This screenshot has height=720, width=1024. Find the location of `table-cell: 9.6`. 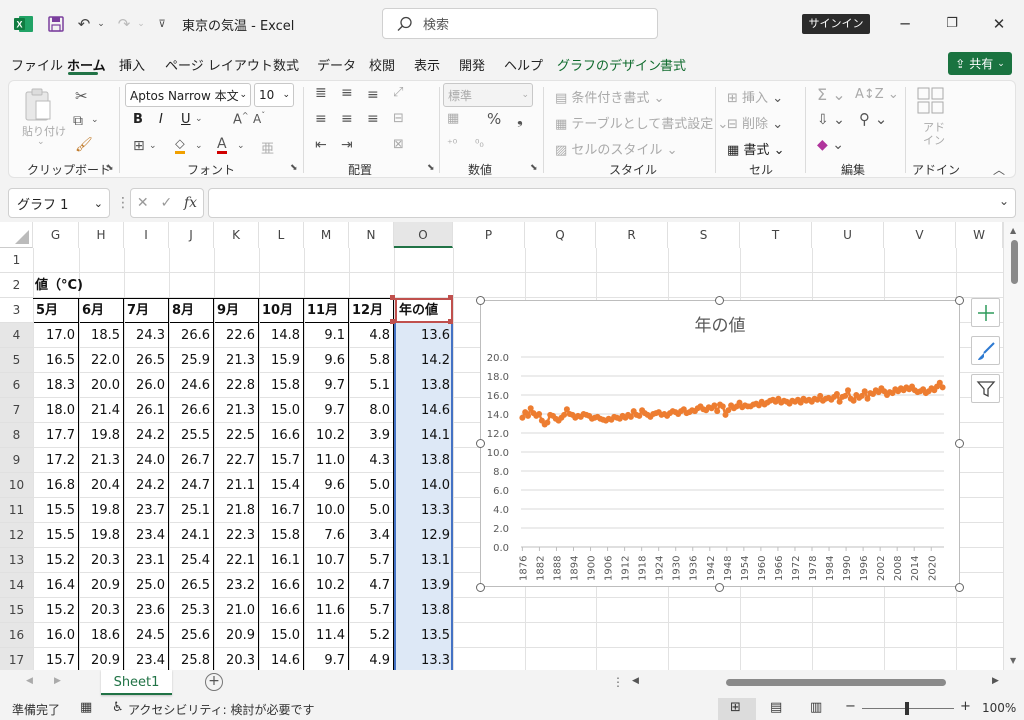

table-cell: 9.6 is located at coordinates (327, 485).